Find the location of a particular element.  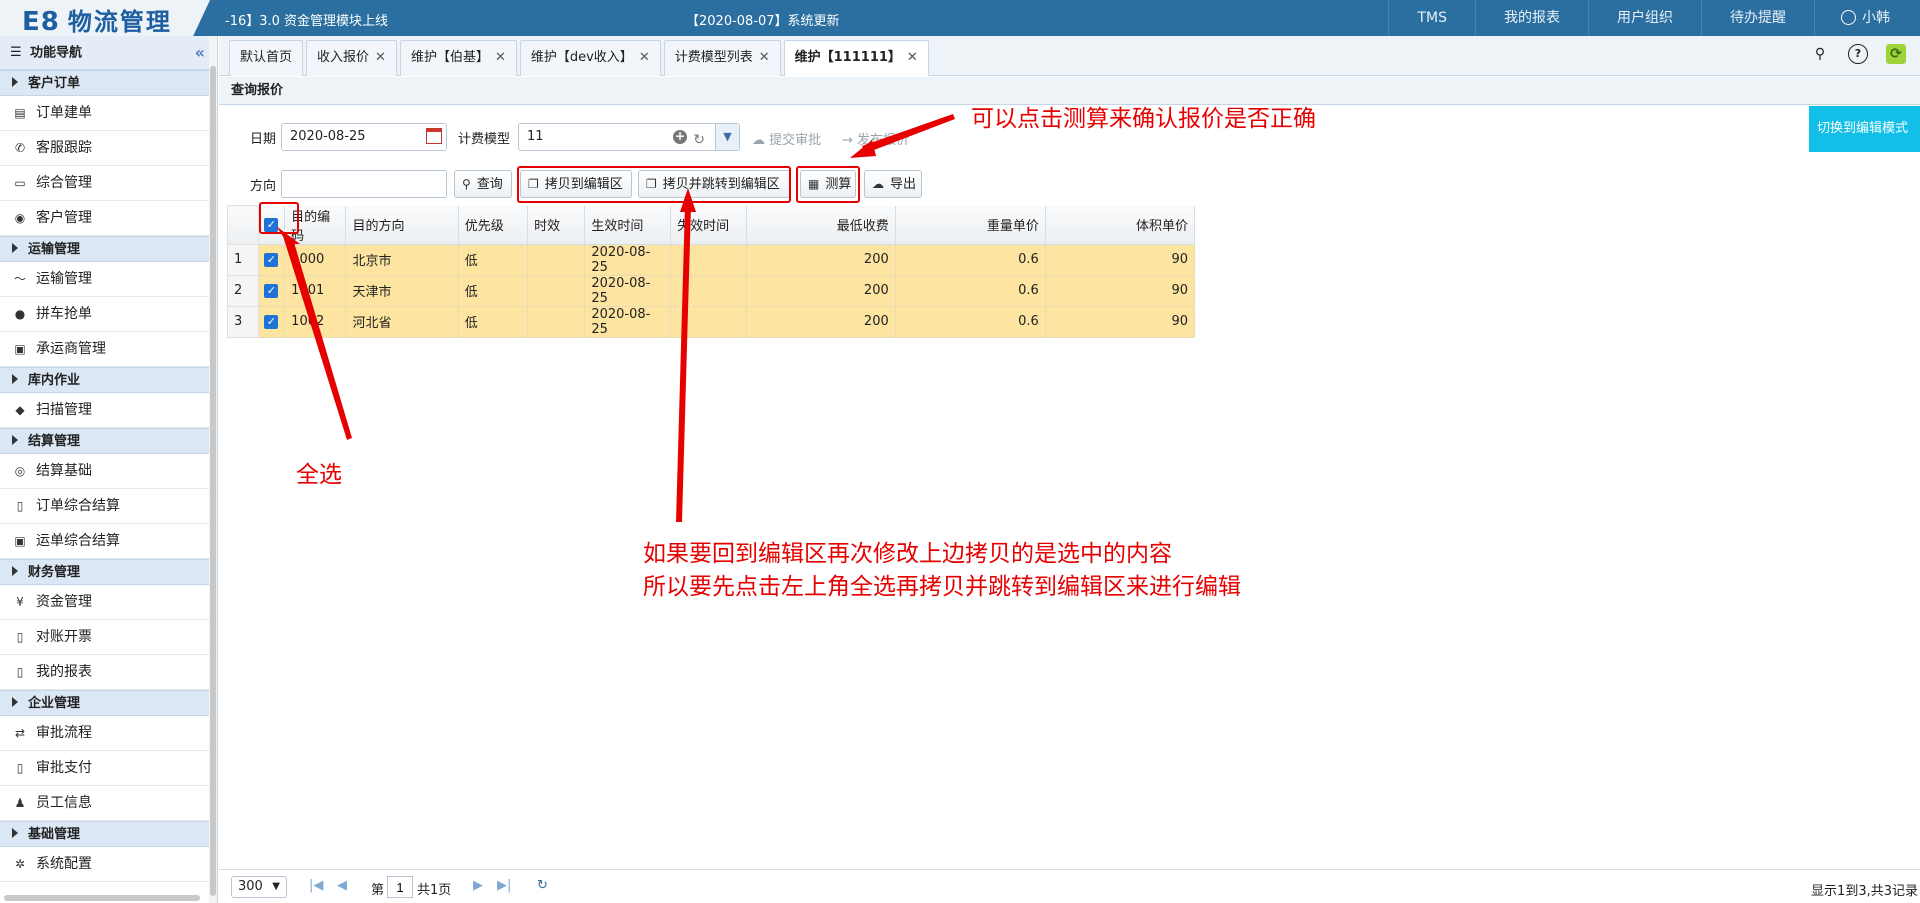

sidebar-item-carrier-manage: ▣ 承运商管理 is located at coordinates (108, 349).